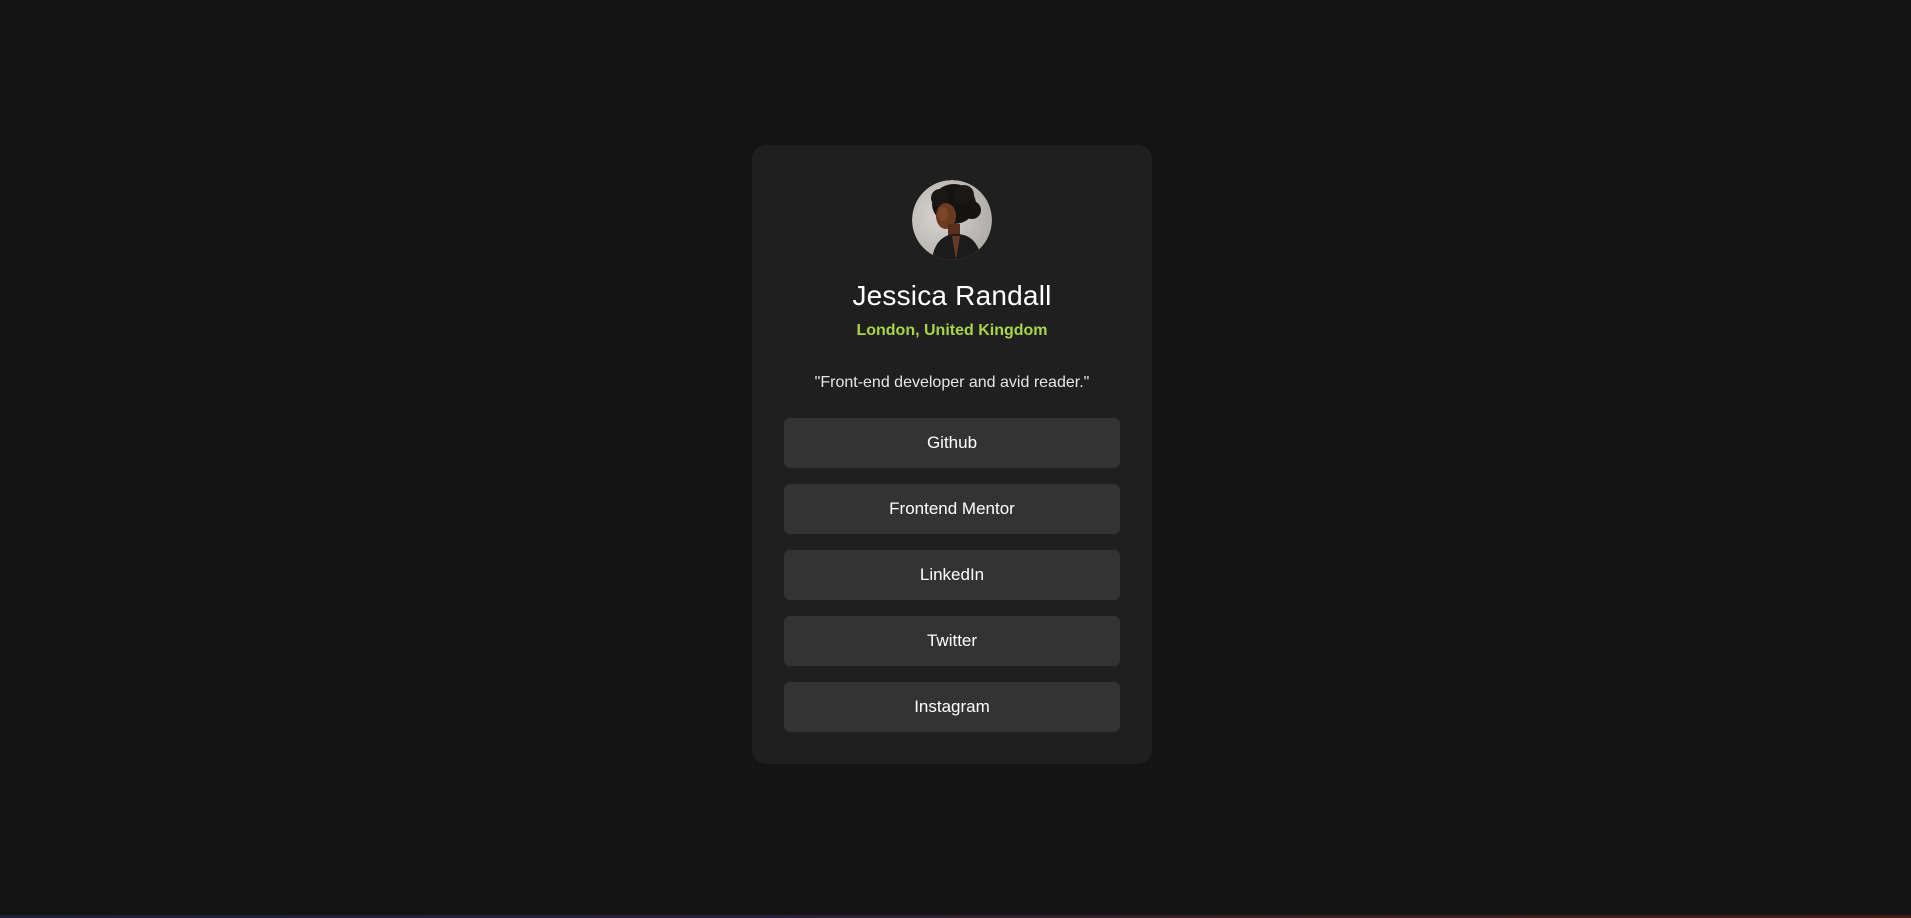 The width and height of the screenshot is (1911, 918). Describe the element at coordinates (952, 295) in the screenshot. I see `profile-name: Jessica Randall` at that location.